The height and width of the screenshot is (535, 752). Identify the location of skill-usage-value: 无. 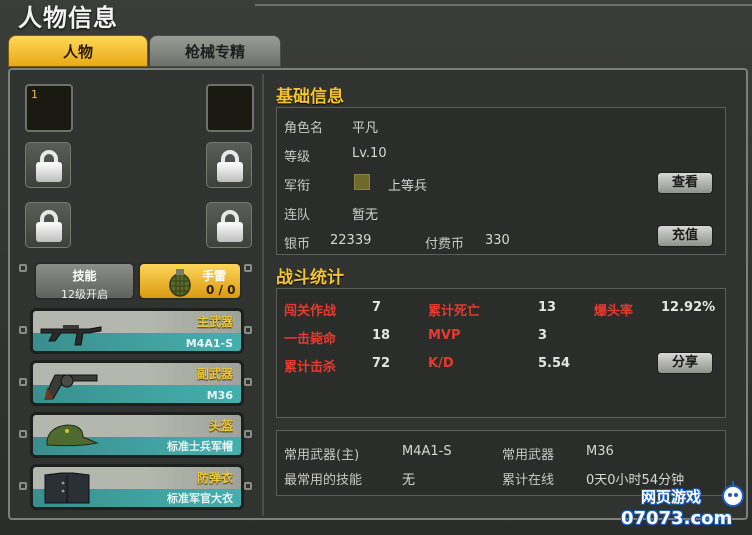
(409, 480).